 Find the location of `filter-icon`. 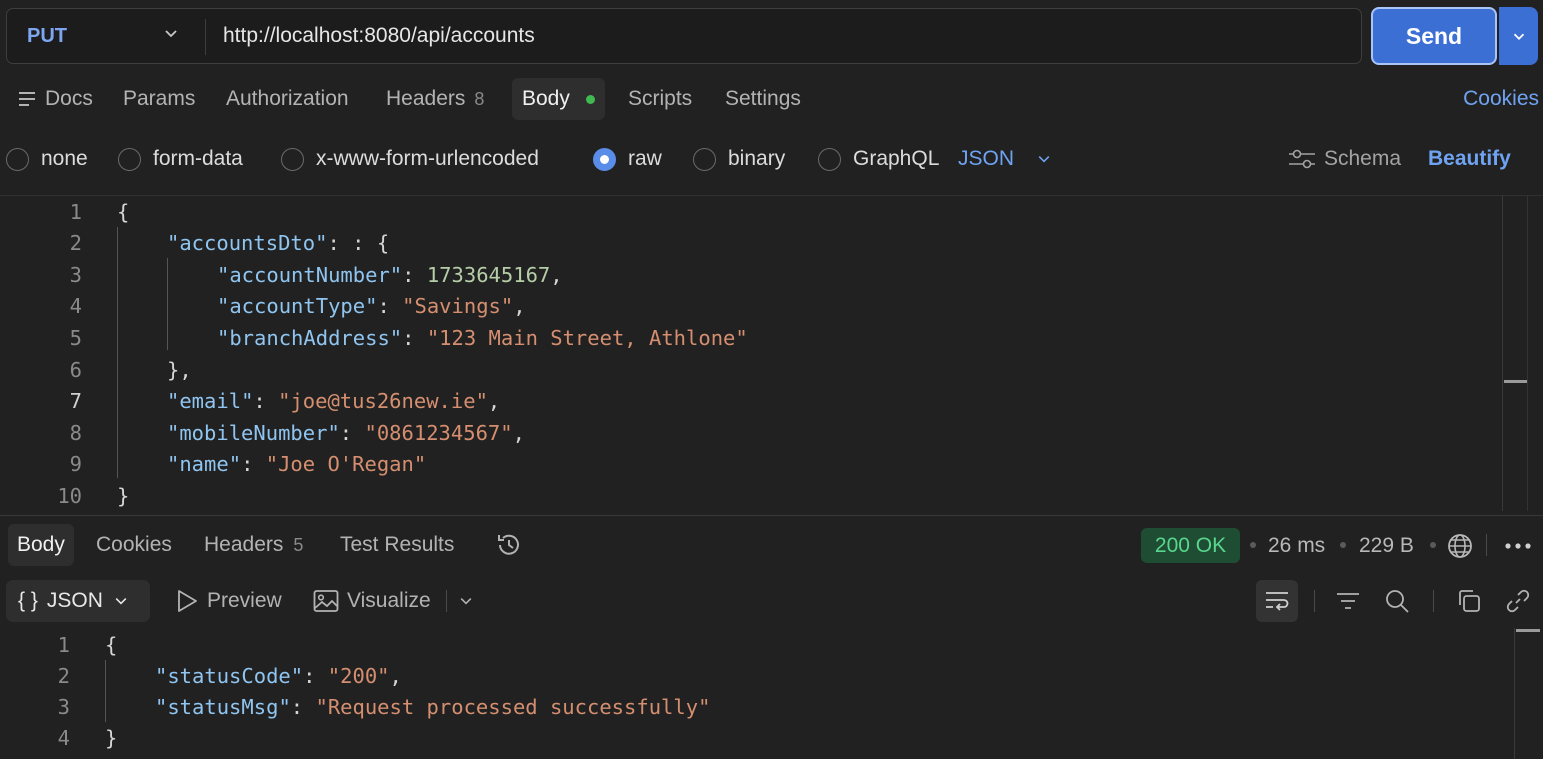

filter-icon is located at coordinates (1348, 601).